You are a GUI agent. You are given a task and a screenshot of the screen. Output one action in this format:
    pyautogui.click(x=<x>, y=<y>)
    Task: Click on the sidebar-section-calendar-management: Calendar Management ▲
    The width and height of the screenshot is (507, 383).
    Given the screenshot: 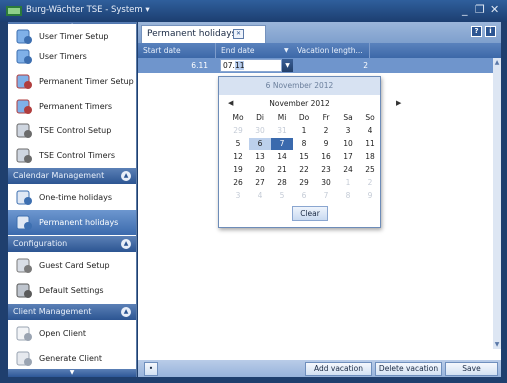 What is the action you would take?
    pyautogui.click(x=72, y=176)
    